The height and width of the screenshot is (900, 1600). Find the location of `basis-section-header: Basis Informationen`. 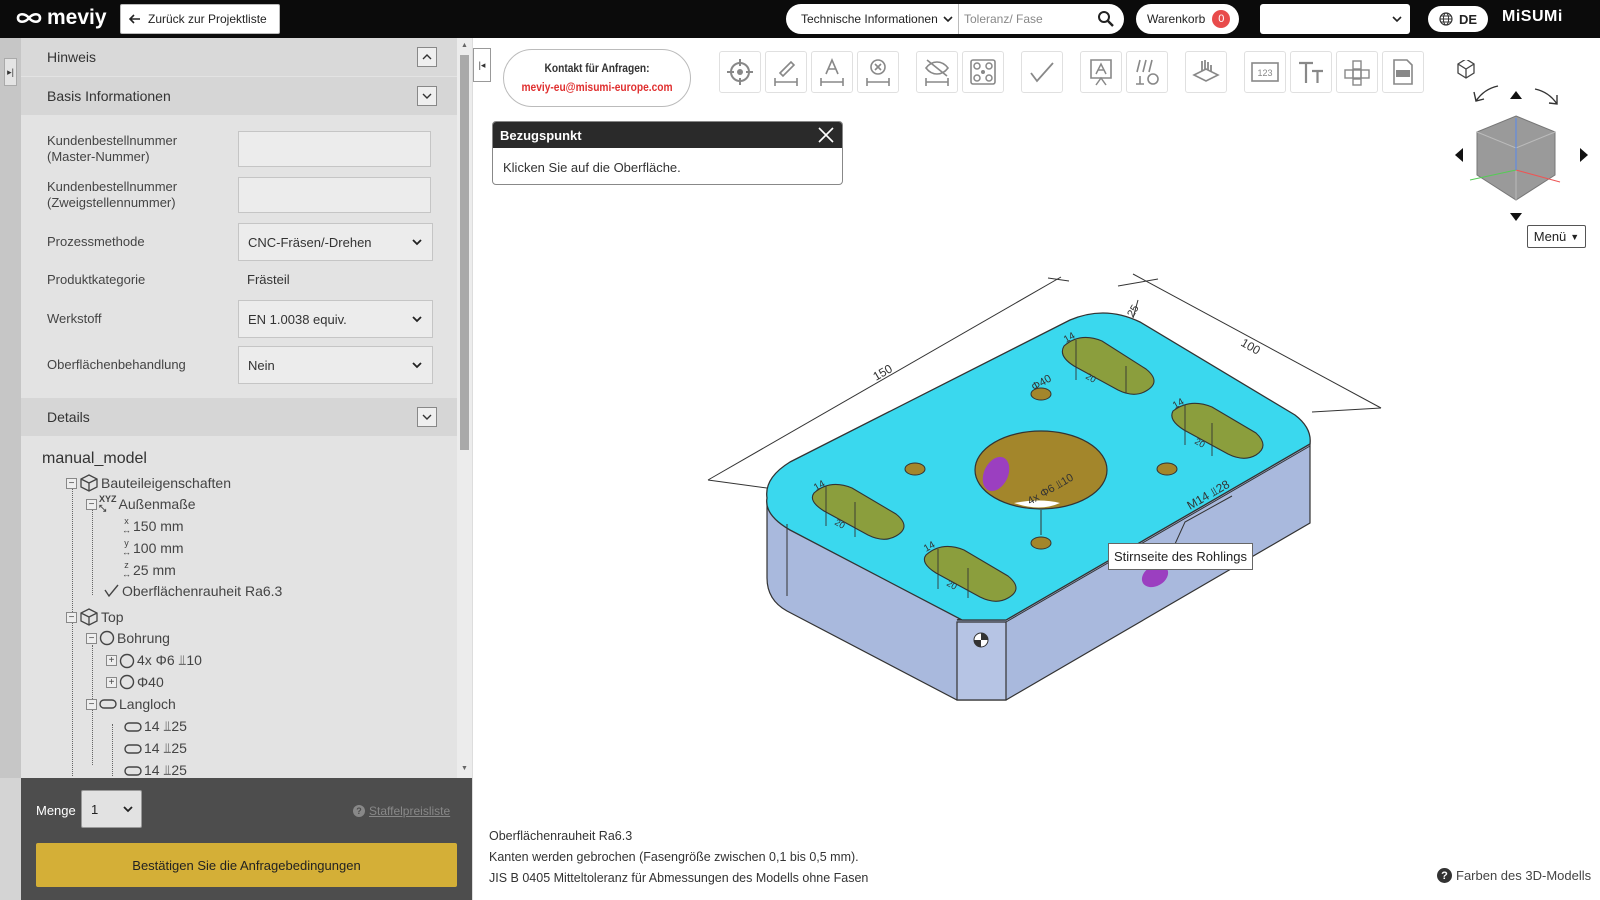

basis-section-header: Basis Informationen is located at coordinates (239, 96).